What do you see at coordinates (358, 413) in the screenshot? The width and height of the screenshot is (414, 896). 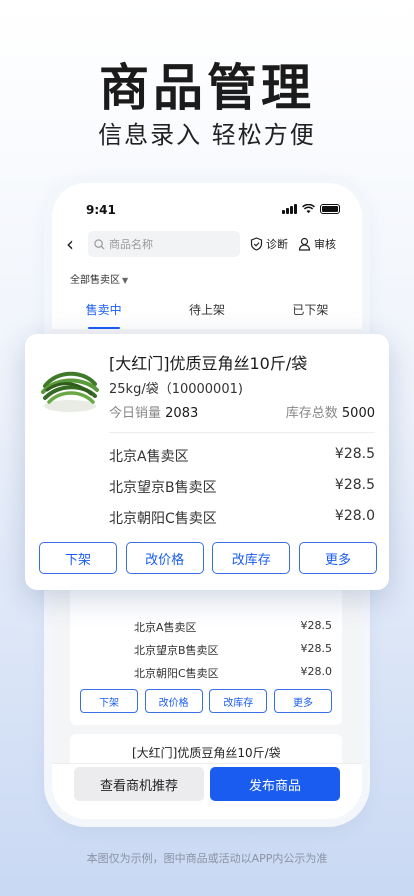 I see `stock-value: 5000` at bounding box center [358, 413].